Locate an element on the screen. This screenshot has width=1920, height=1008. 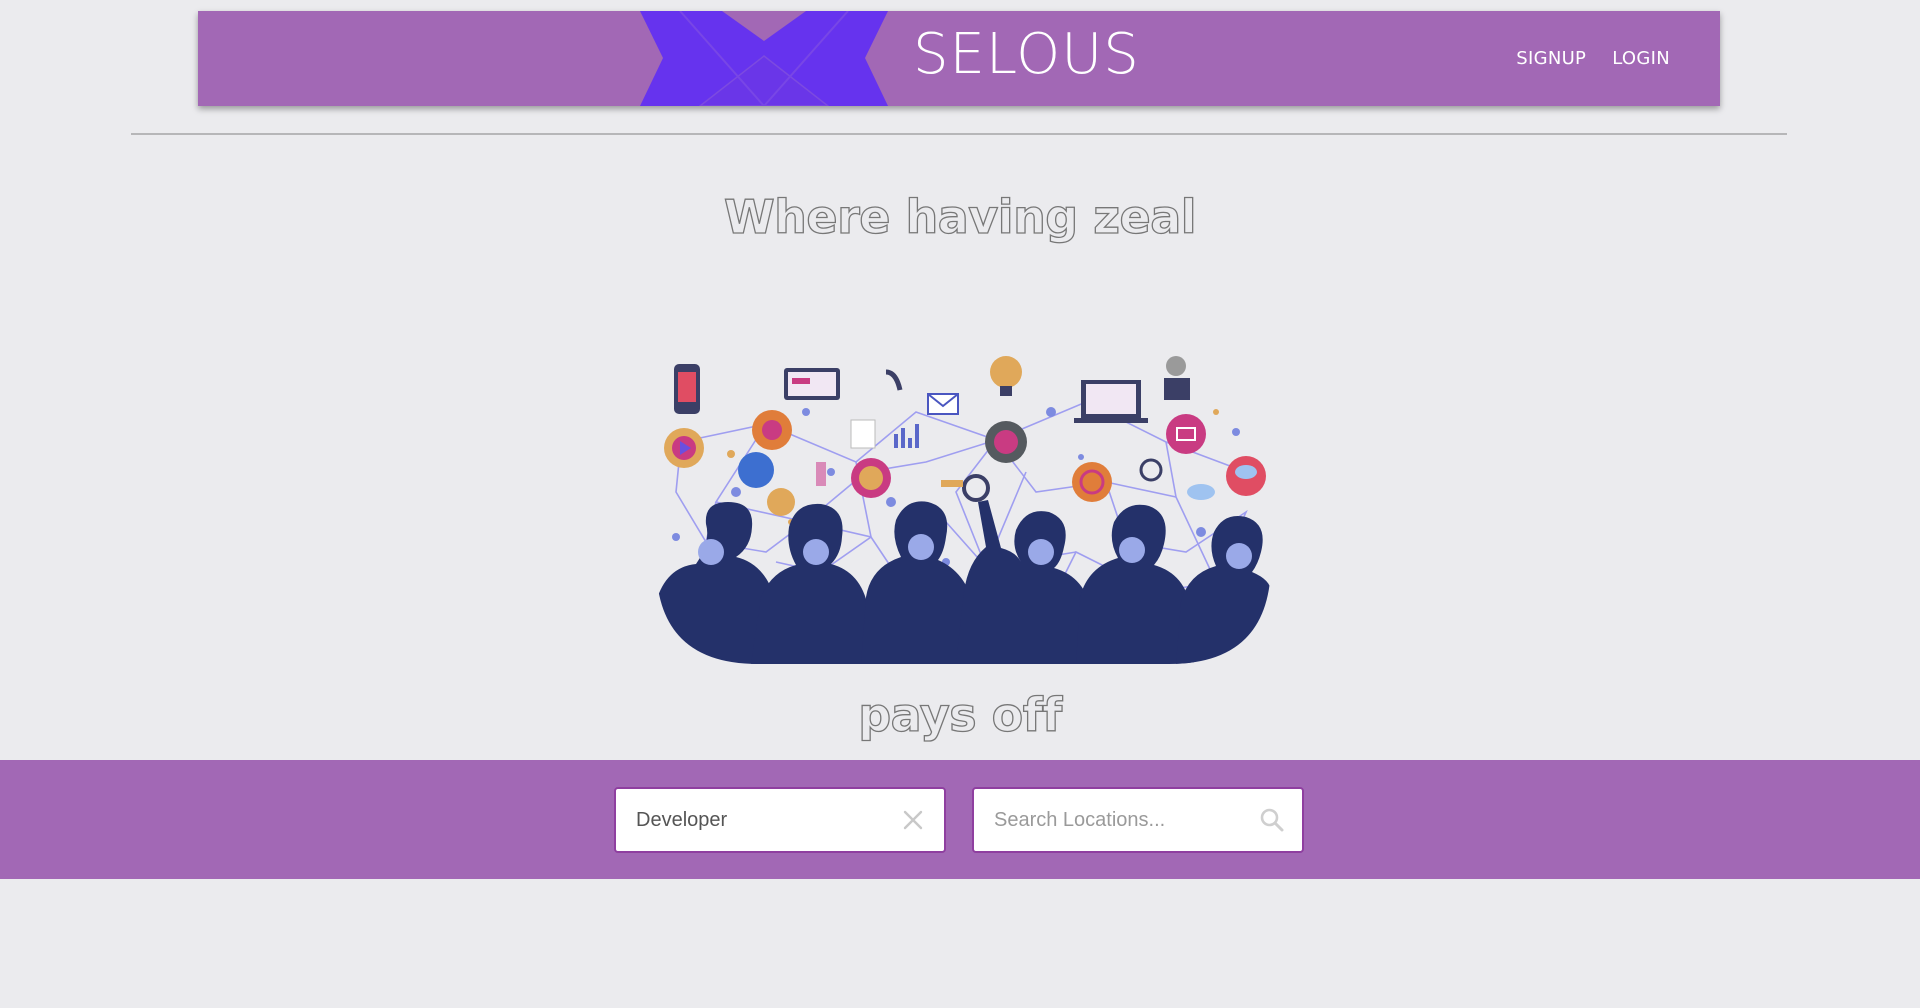
role-search-field is located at coordinates (780, 820).